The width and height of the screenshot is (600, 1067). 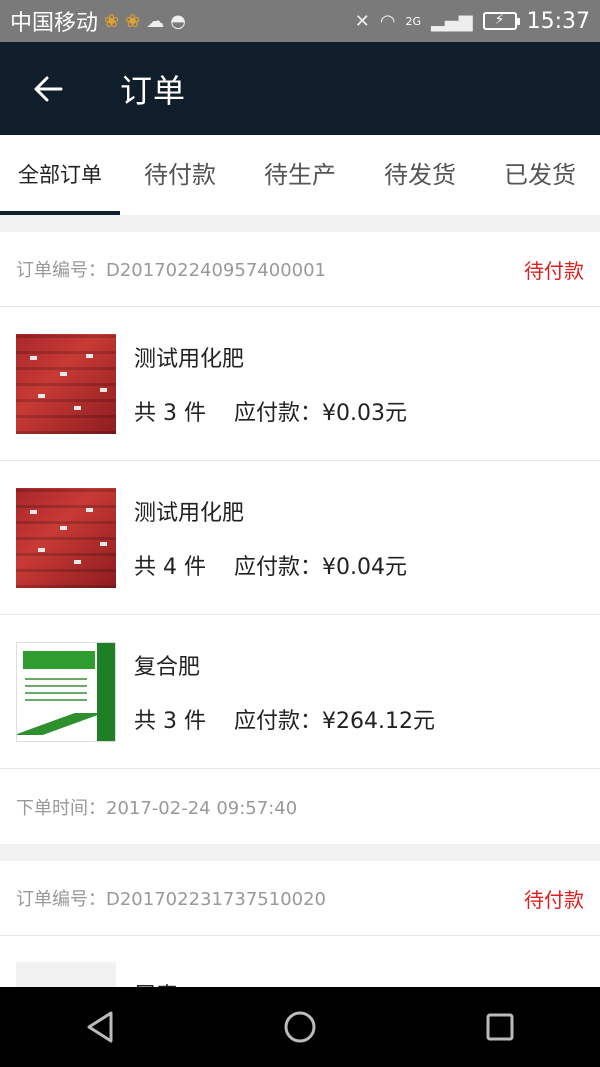 I want to click on order-footer: 下单时间：2017-02-24 09:57:40, so click(x=300, y=806).